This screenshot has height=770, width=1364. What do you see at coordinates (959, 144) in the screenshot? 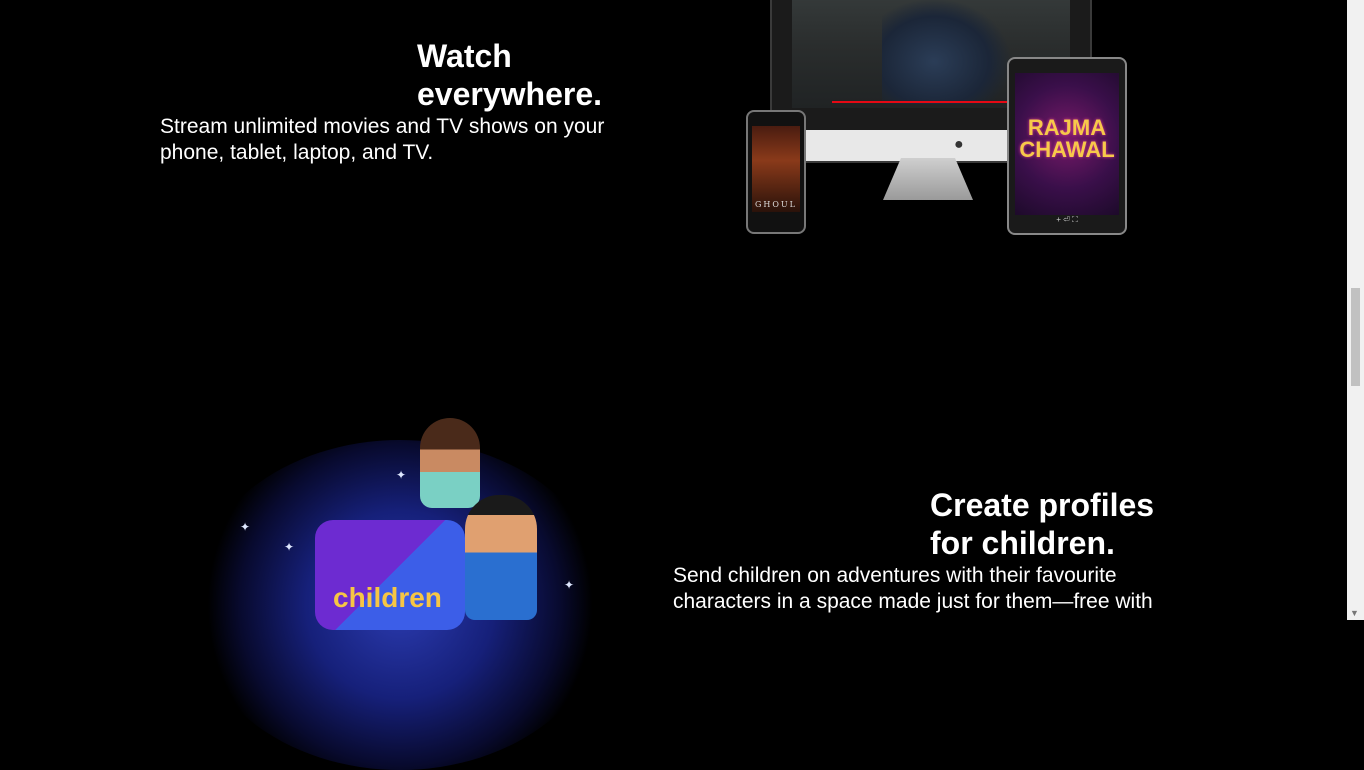
I see `apple-logo-icon: ●` at bounding box center [959, 144].